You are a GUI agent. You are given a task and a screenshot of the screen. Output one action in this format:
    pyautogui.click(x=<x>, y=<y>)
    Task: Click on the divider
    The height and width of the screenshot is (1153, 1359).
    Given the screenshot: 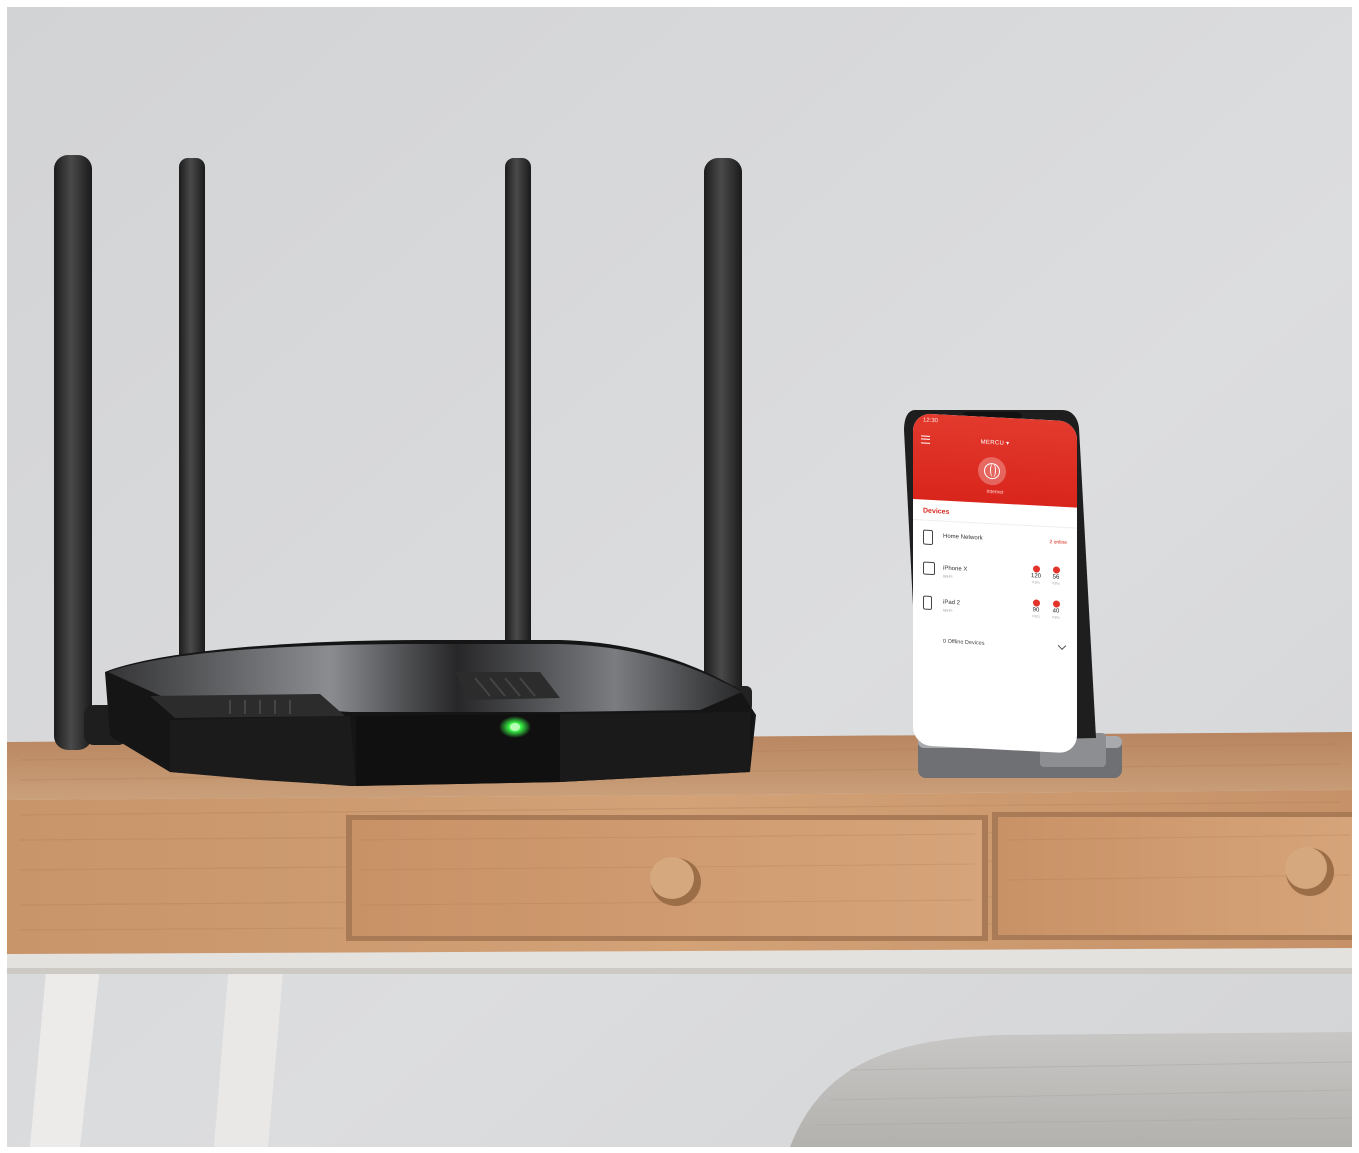 What is the action you would take?
    pyautogui.click(x=995, y=524)
    